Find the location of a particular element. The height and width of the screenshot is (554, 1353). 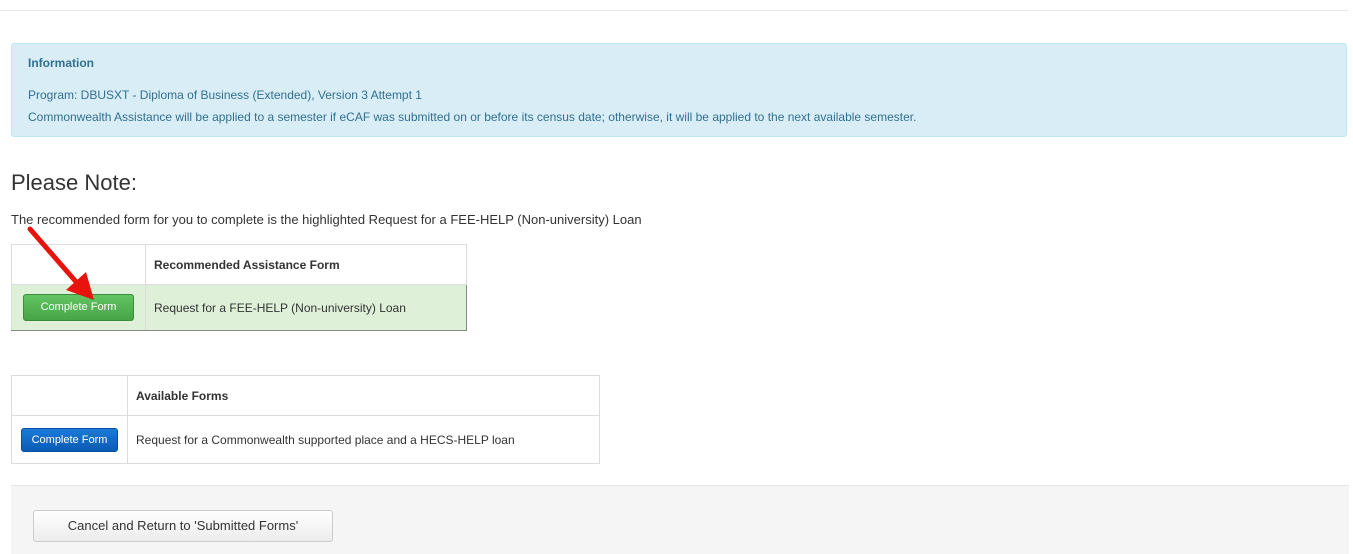

complete-form-button-recommended: Complete Form is located at coordinates (78, 307).